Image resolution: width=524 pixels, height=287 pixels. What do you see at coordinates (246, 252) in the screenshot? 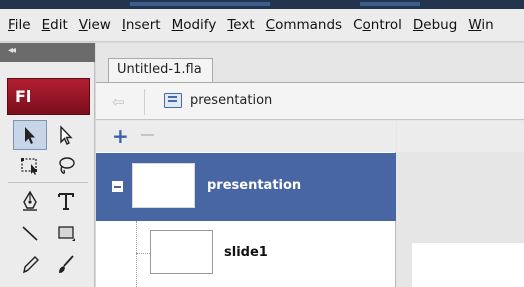
I see `screen-label: slide1` at bounding box center [246, 252].